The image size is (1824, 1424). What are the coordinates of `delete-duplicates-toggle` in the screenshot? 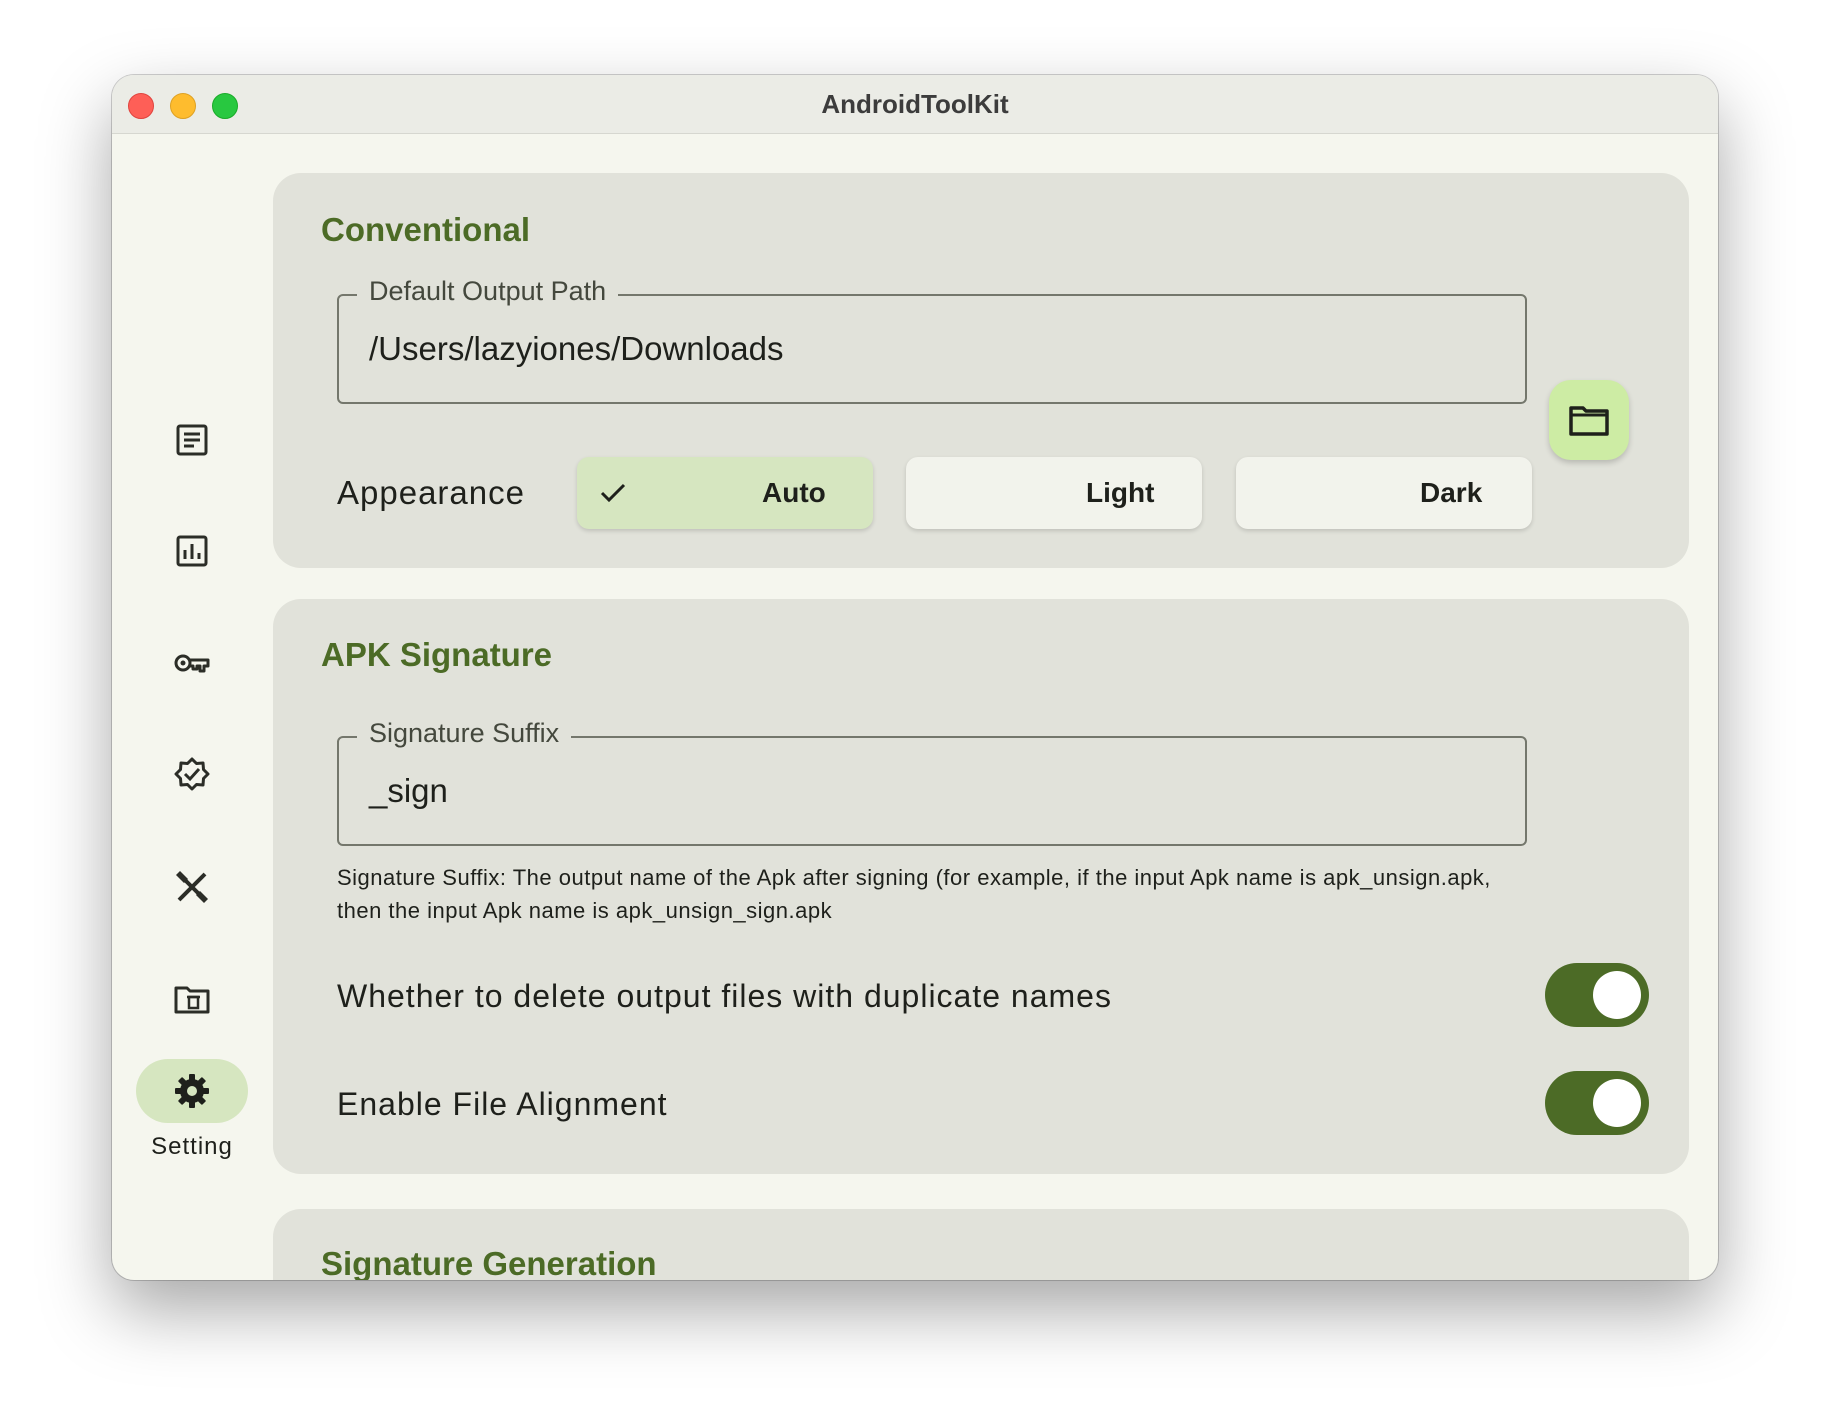 It's located at (1597, 995).